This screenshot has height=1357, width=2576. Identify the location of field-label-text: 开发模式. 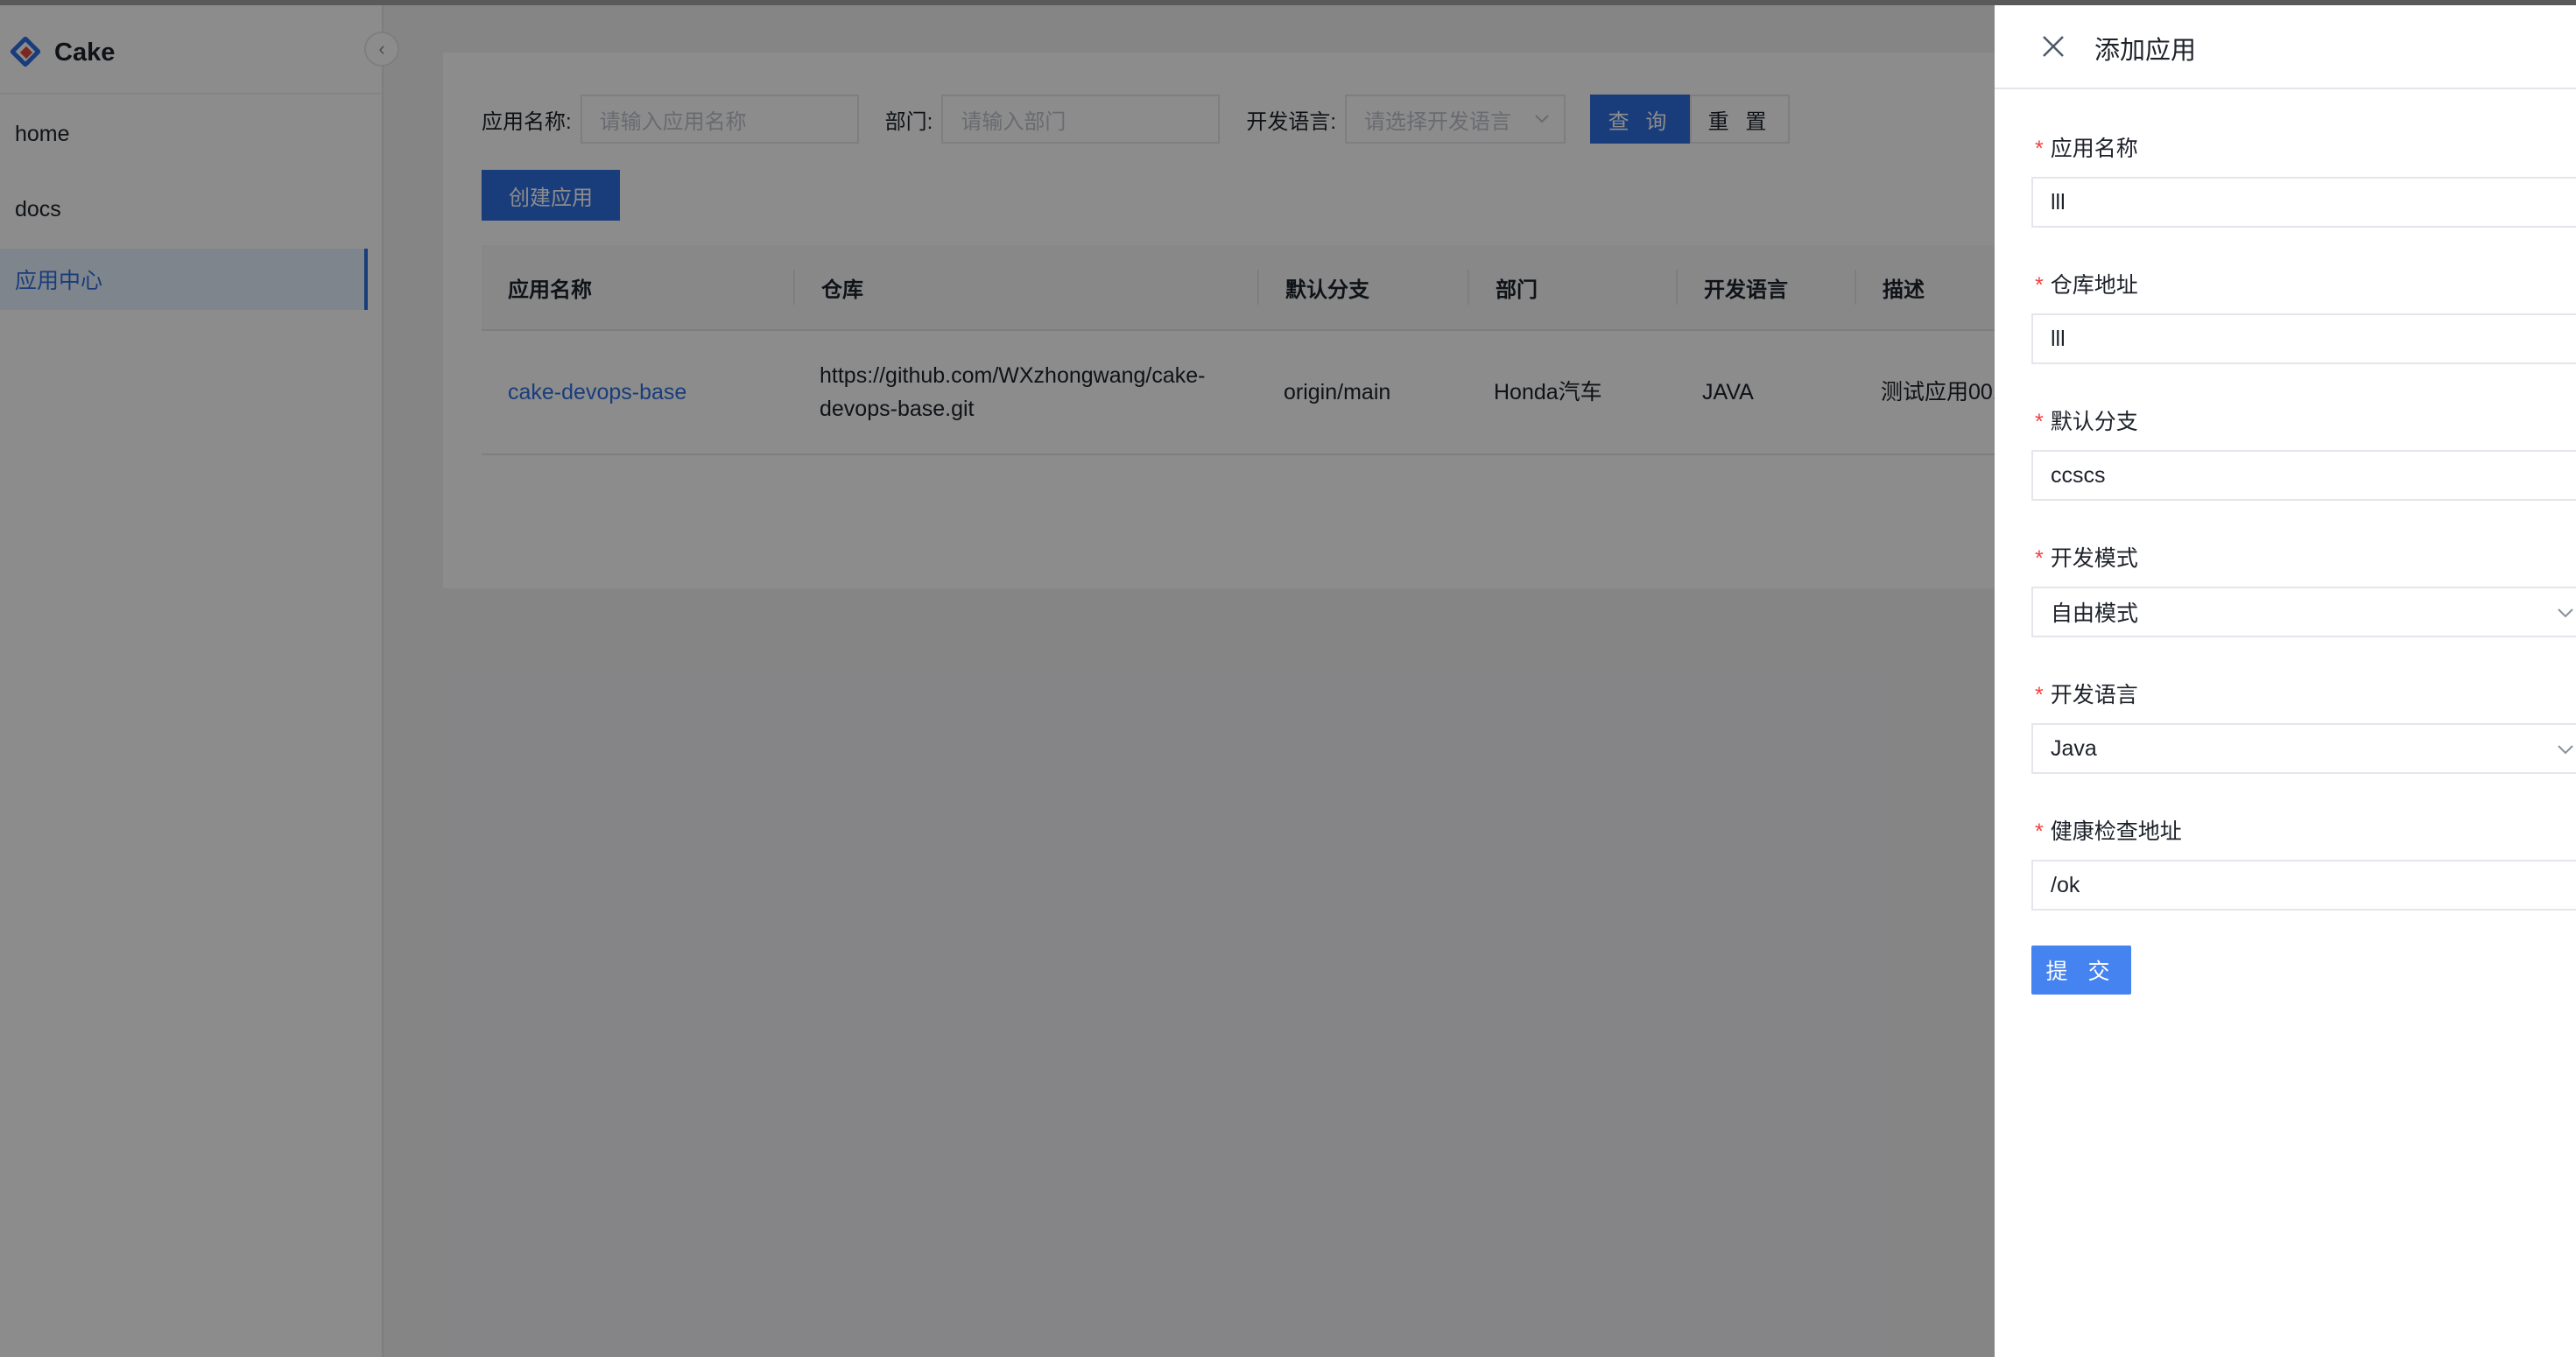
(2094, 558).